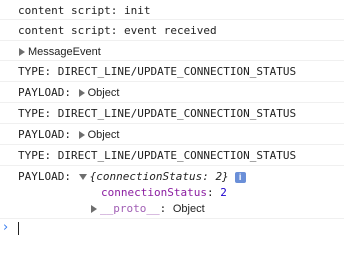 Image resolution: width=344 pixels, height=253 pixels. I want to click on object-tree-toggle: {connectionStatus: 2}, so click(153, 176).